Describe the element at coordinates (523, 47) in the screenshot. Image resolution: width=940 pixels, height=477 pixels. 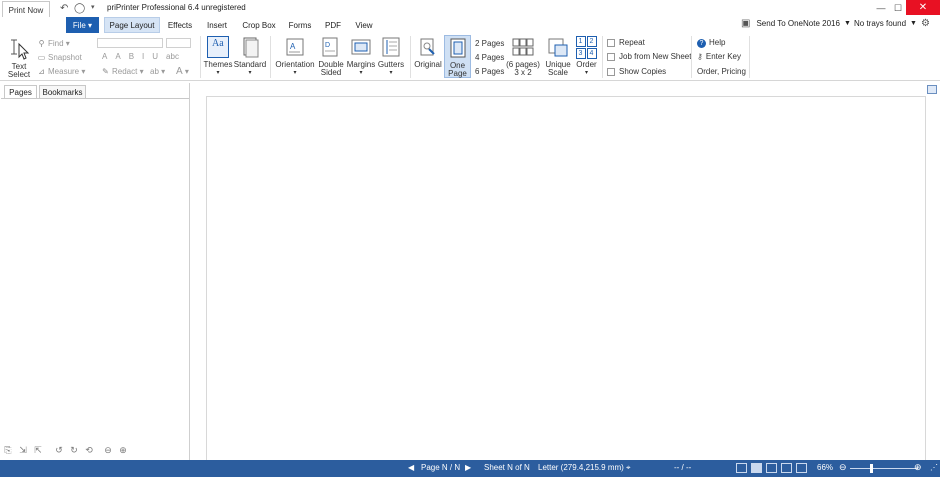
I see `grid-icon` at that location.